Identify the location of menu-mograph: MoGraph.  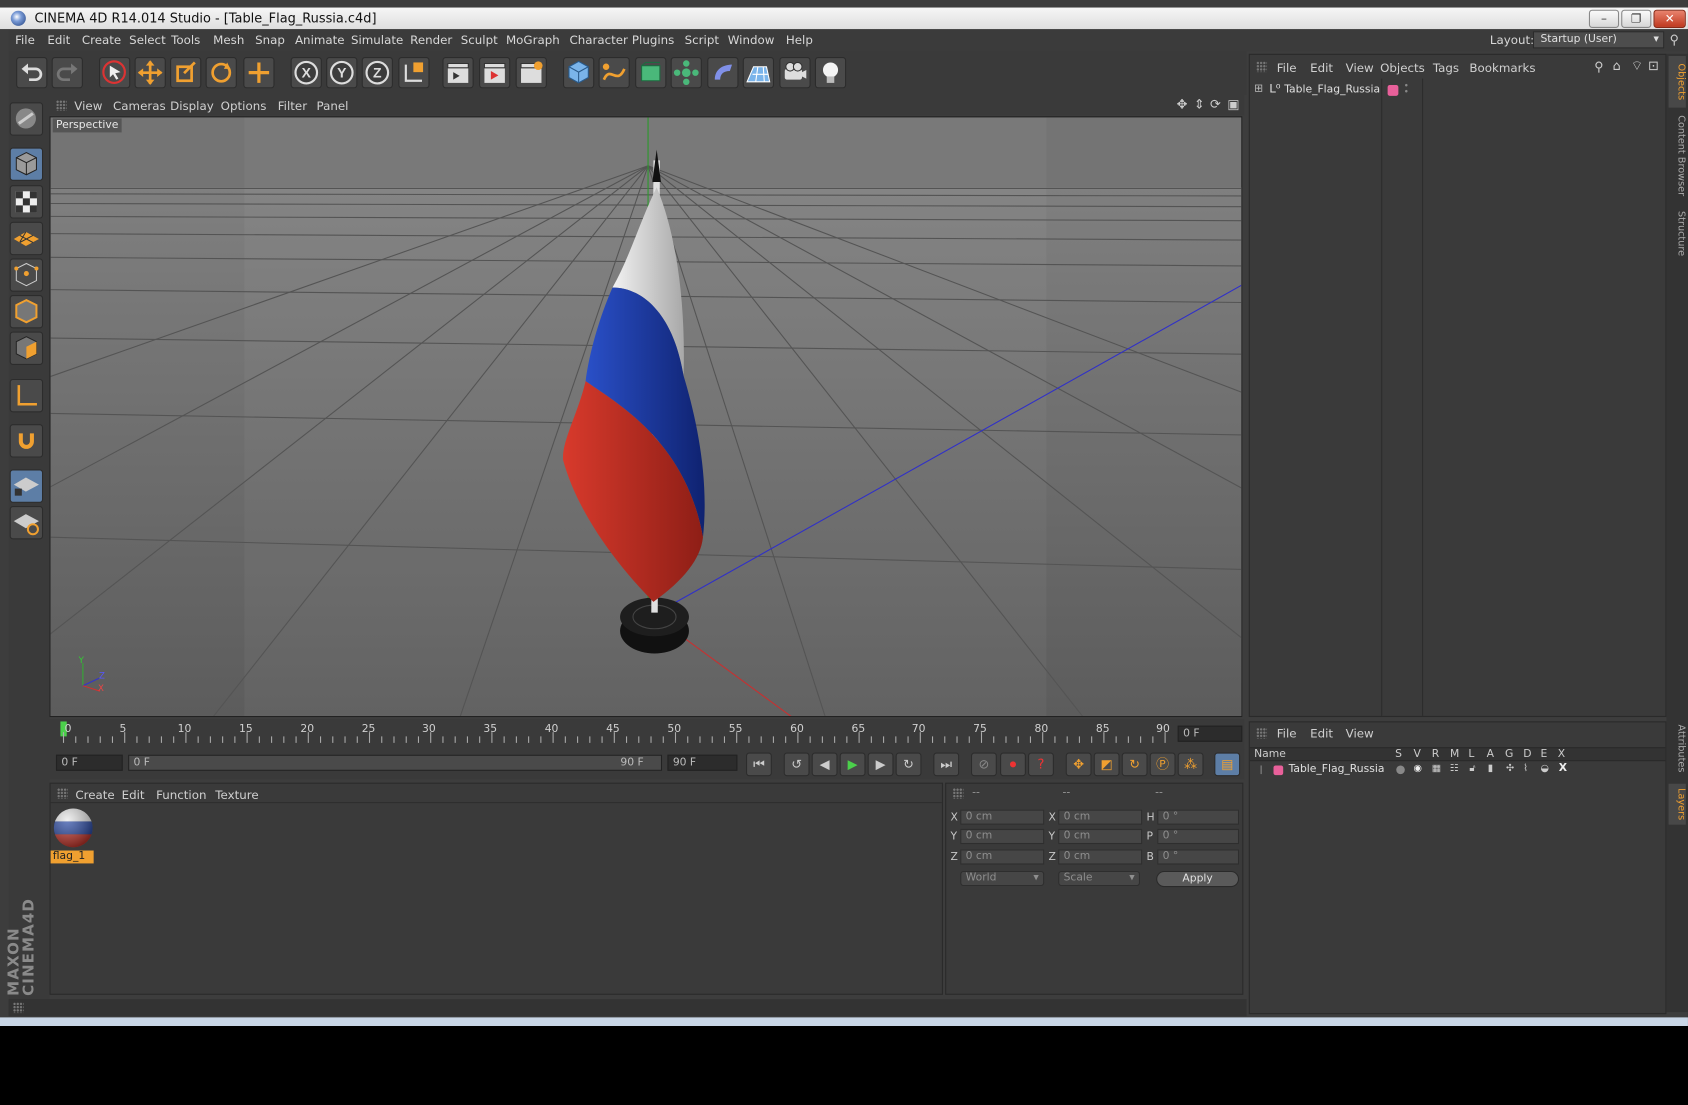
(533, 40).